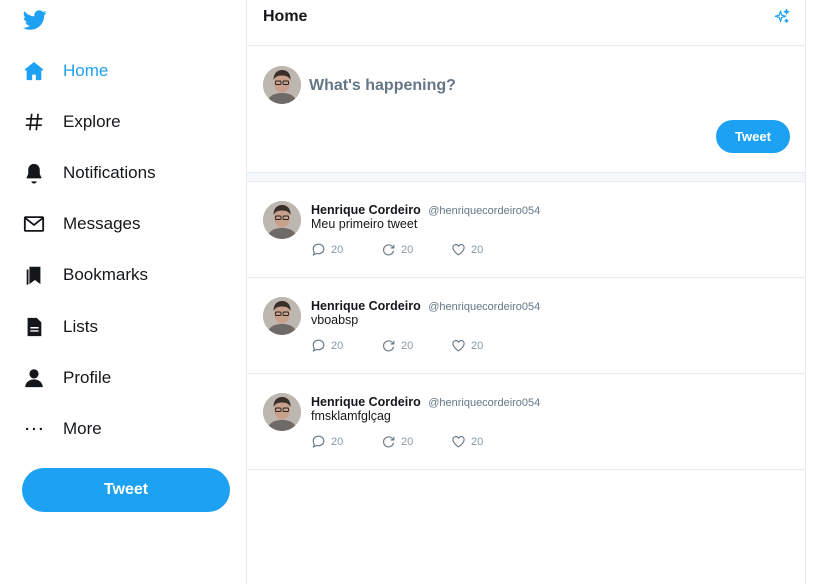 This screenshot has height=584, width=820. What do you see at coordinates (34, 224) in the screenshot?
I see `envelope-icon` at bounding box center [34, 224].